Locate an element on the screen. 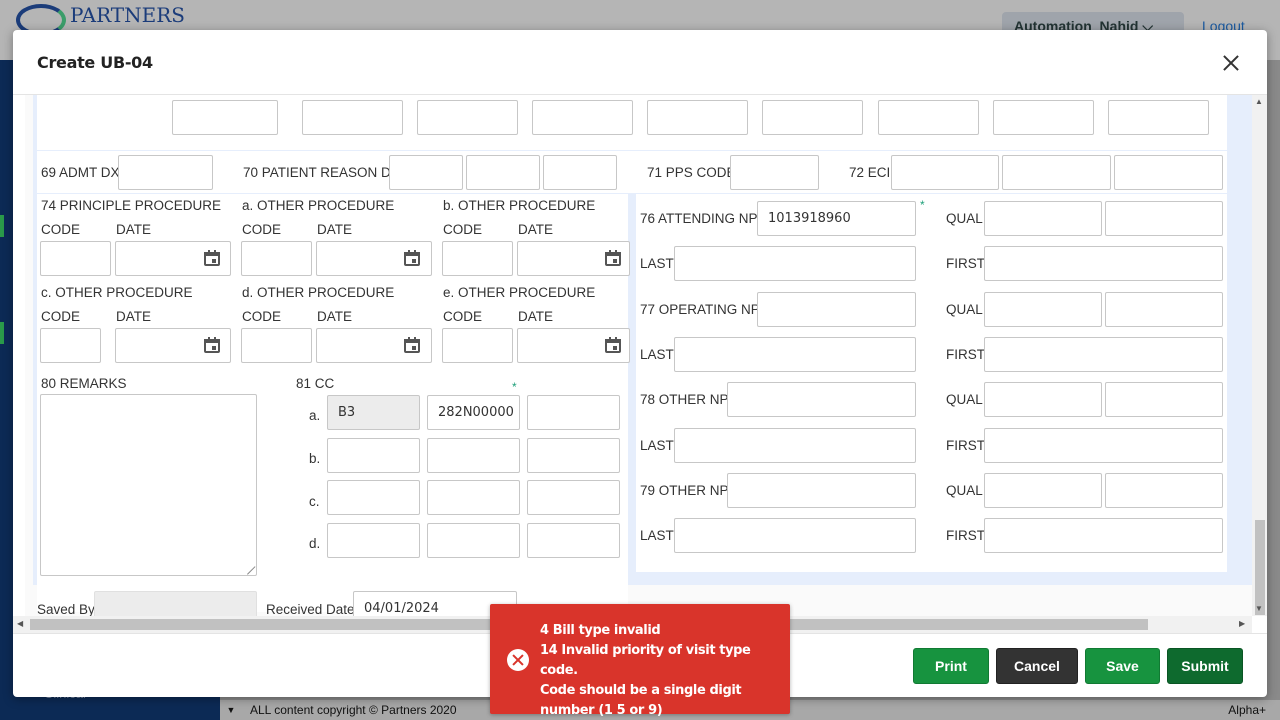 This screenshot has width=1280, height=720. saved-by-label: Saved By is located at coordinates (66, 609).